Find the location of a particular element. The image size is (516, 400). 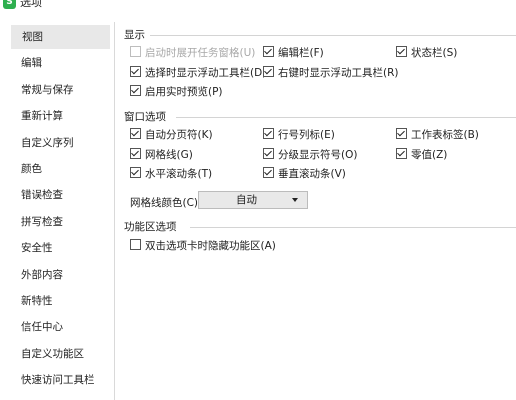

float-toolbar-rightclick-option: 右键时显示浮动工具栏(R) is located at coordinates (331, 73).